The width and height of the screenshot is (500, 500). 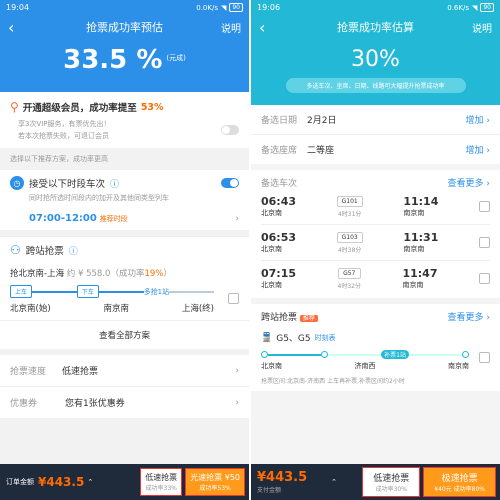 What do you see at coordinates (469, 316) in the screenshot?
I see `cross-more-link: 查看更多 ›` at bounding box center [469, 316].